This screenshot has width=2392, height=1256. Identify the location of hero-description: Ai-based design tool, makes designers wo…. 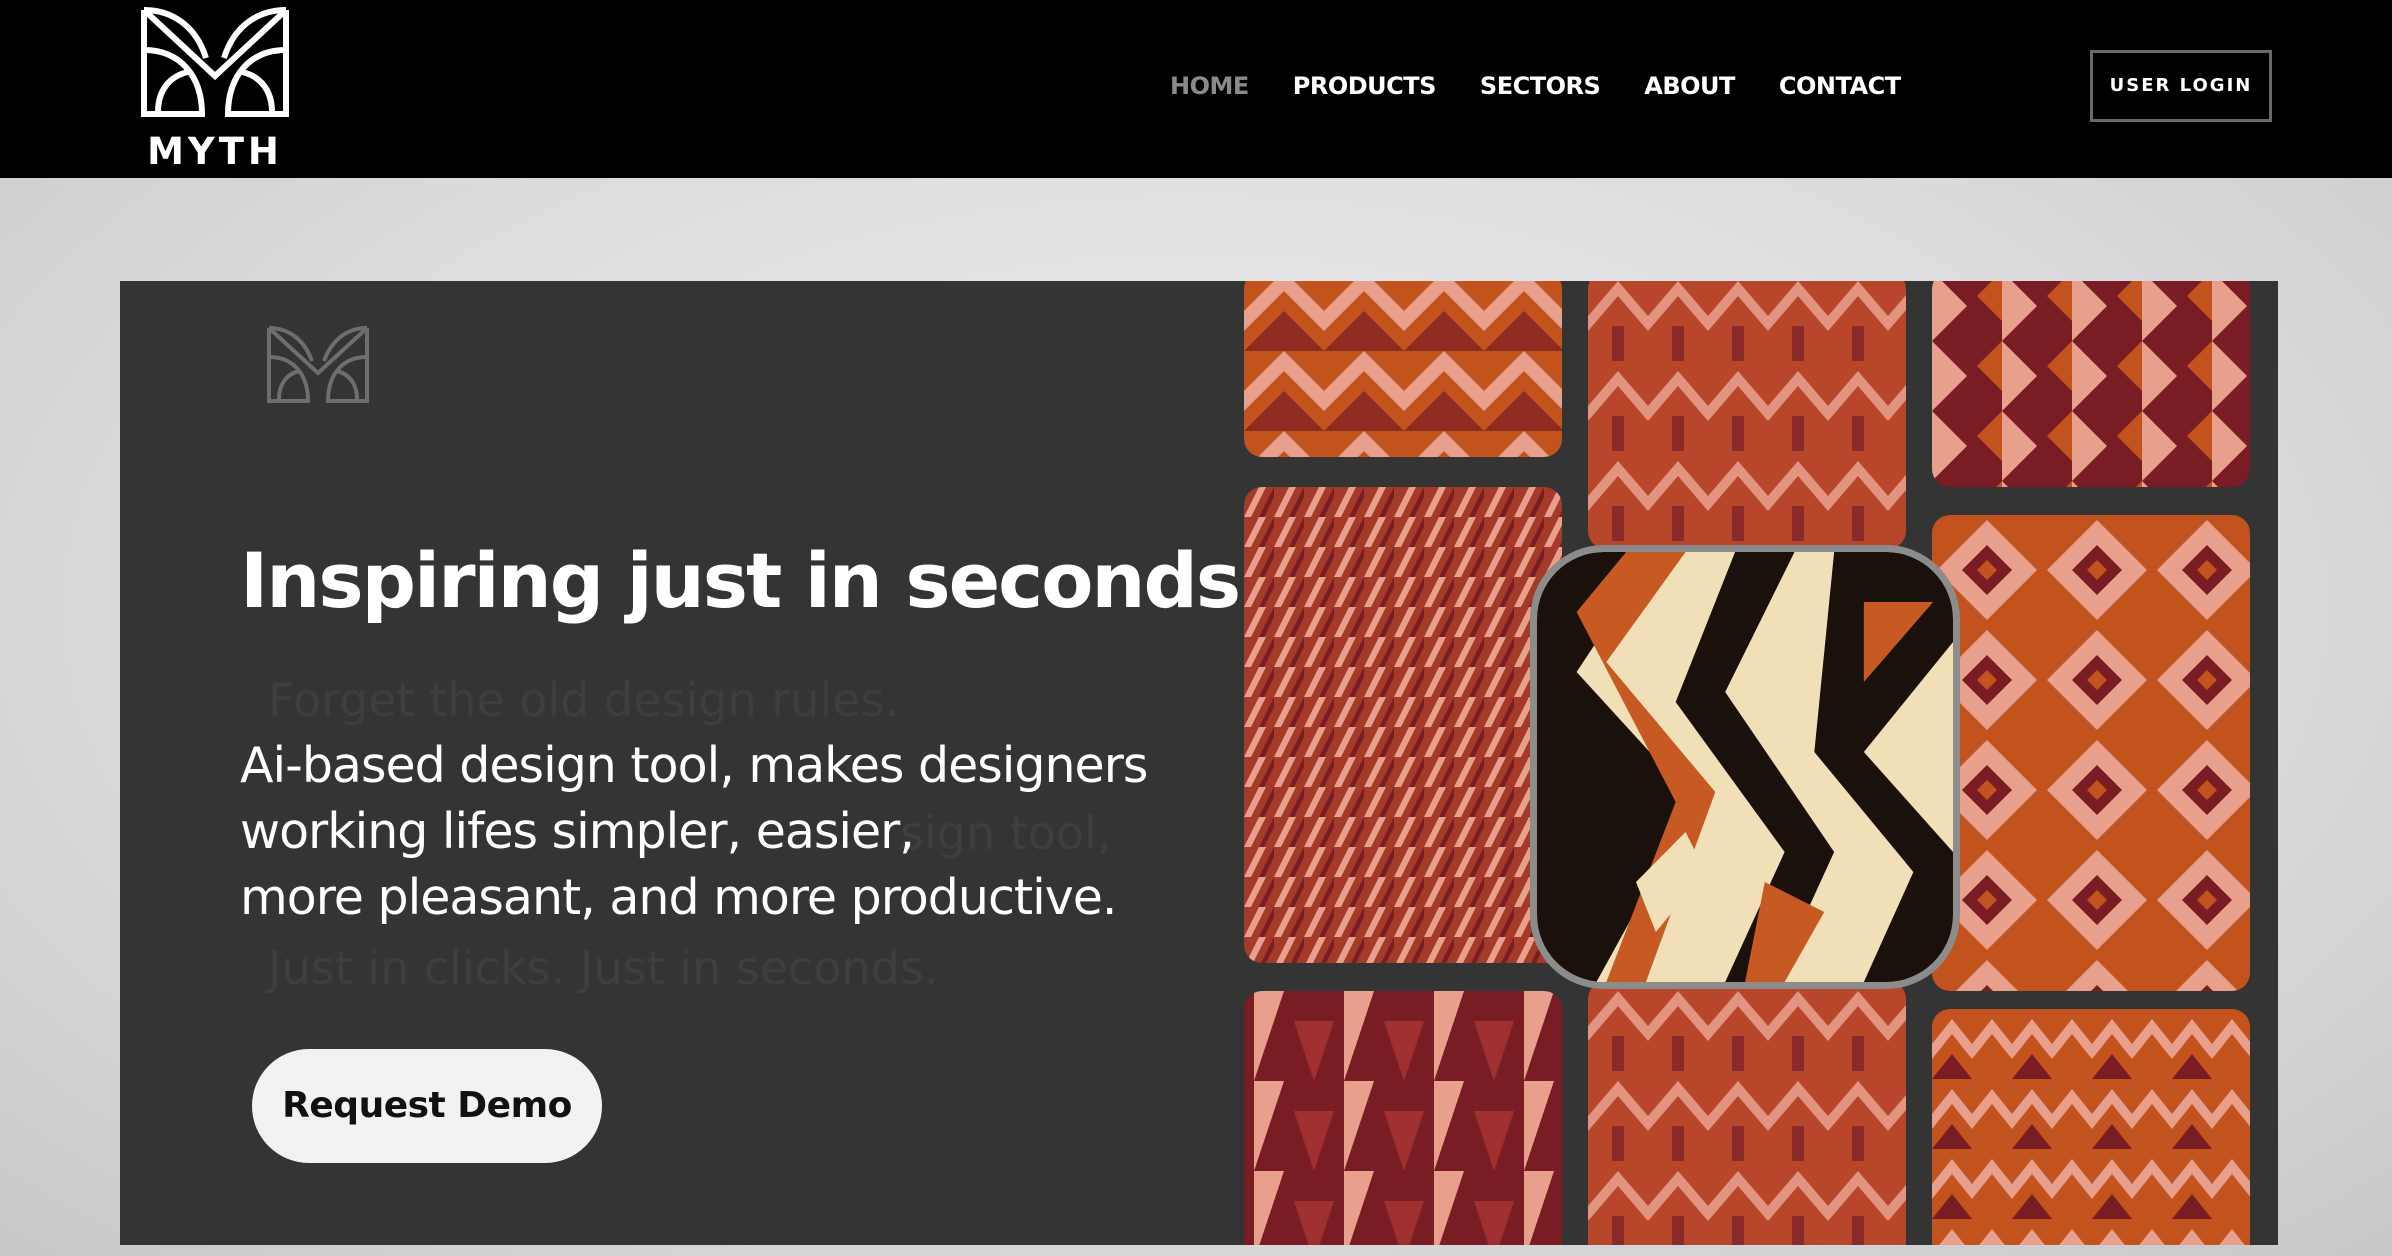
(694, 832).